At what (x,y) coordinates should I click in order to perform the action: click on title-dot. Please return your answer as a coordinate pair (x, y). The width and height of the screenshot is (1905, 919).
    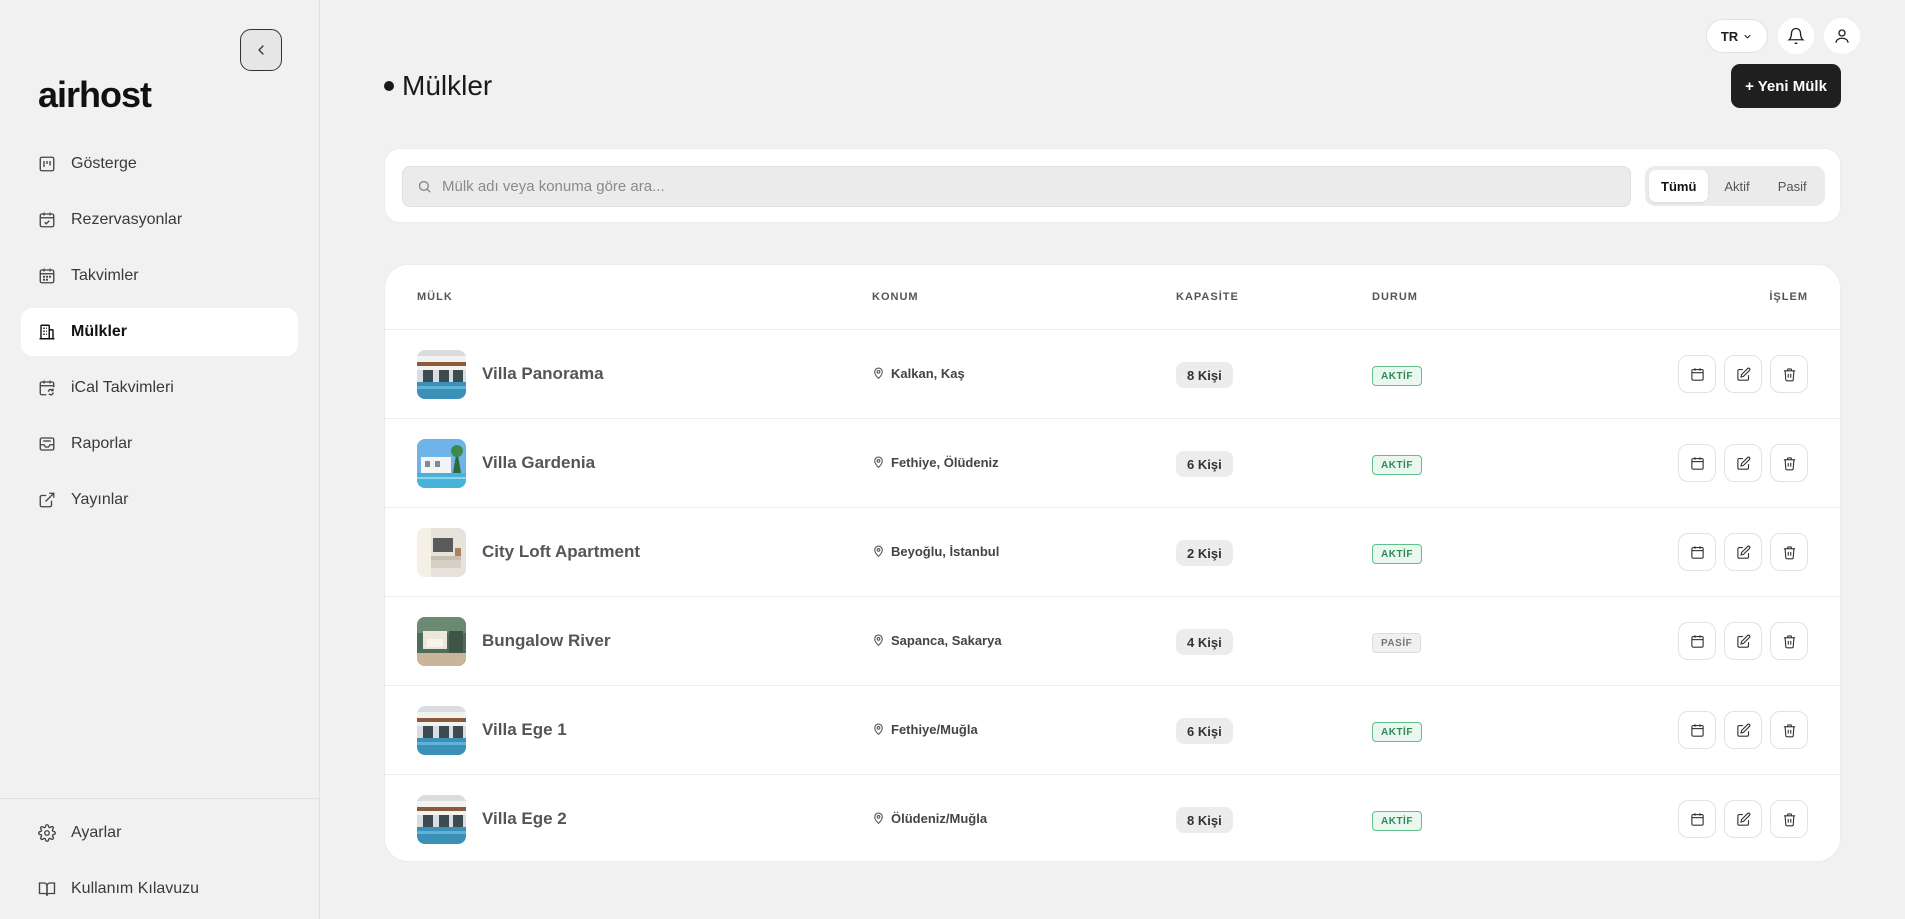
    Looking at the image, I should click on (389, 86).